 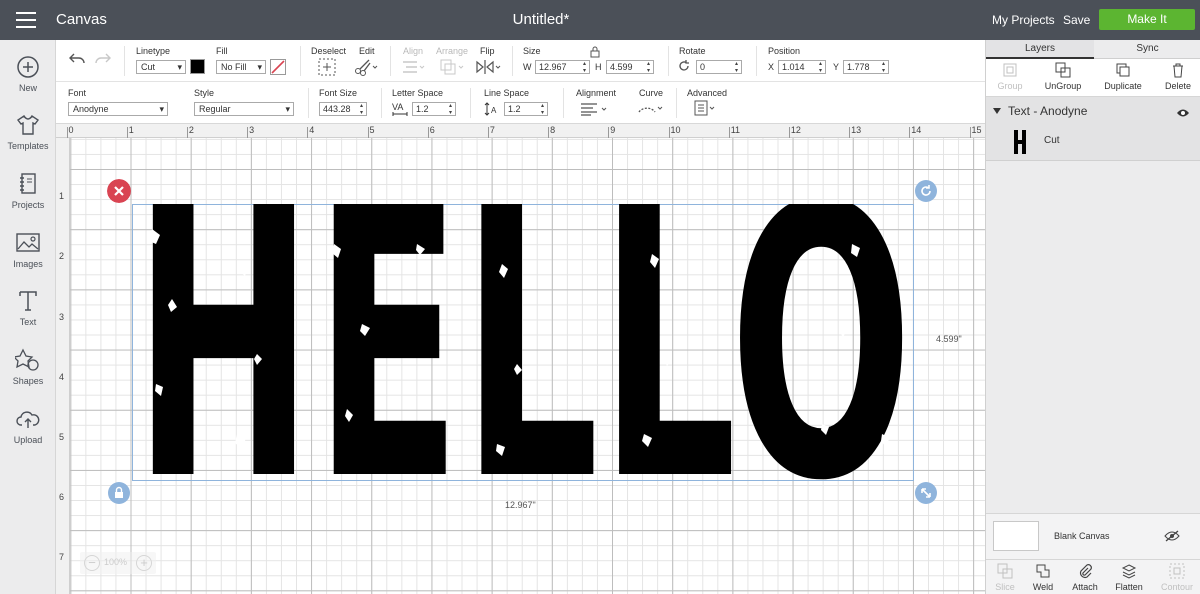 I want to click on position-x-input: 1.014, so click(x=802, y=67).